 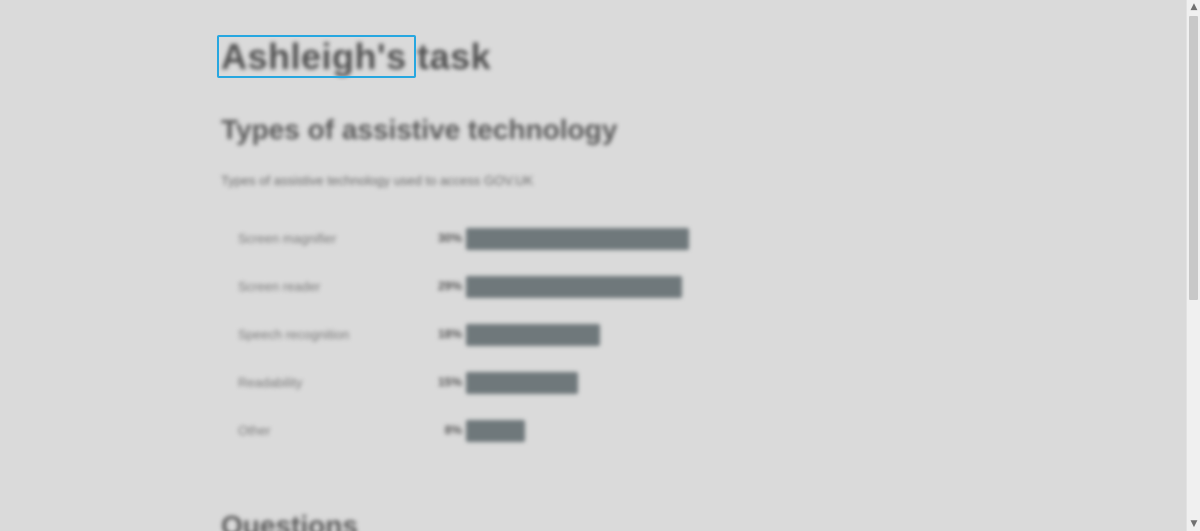 I want to click on bar-label: Screen magnifier, so click(x=287, y=238).